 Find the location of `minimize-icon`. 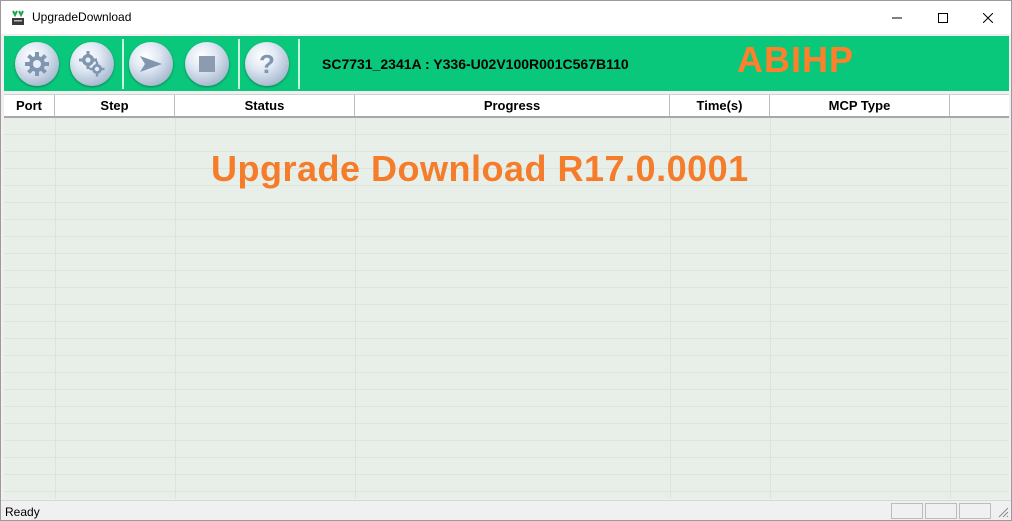

minimize-icon is located at coordinates (897, 17).